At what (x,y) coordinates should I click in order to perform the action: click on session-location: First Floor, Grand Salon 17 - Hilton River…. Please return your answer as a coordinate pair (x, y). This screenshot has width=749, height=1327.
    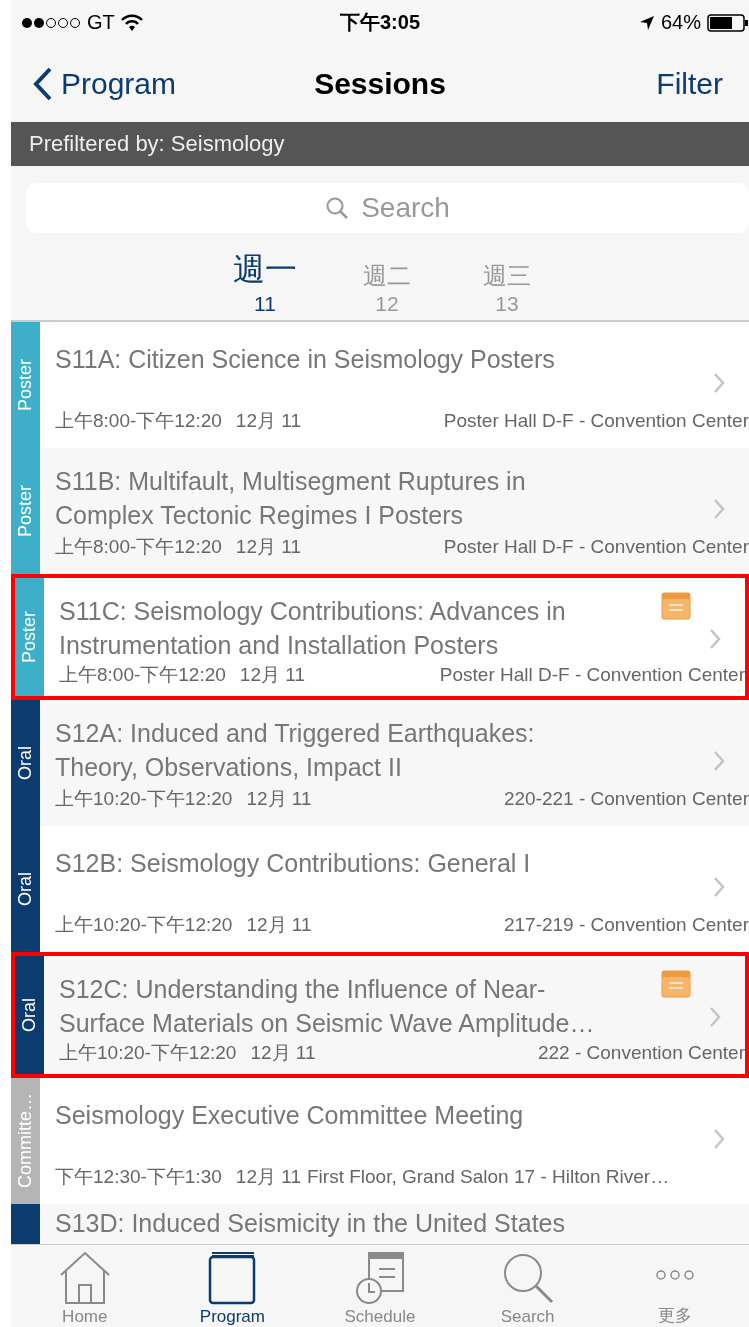
    Looking at the image, I should click on (488, 1177).